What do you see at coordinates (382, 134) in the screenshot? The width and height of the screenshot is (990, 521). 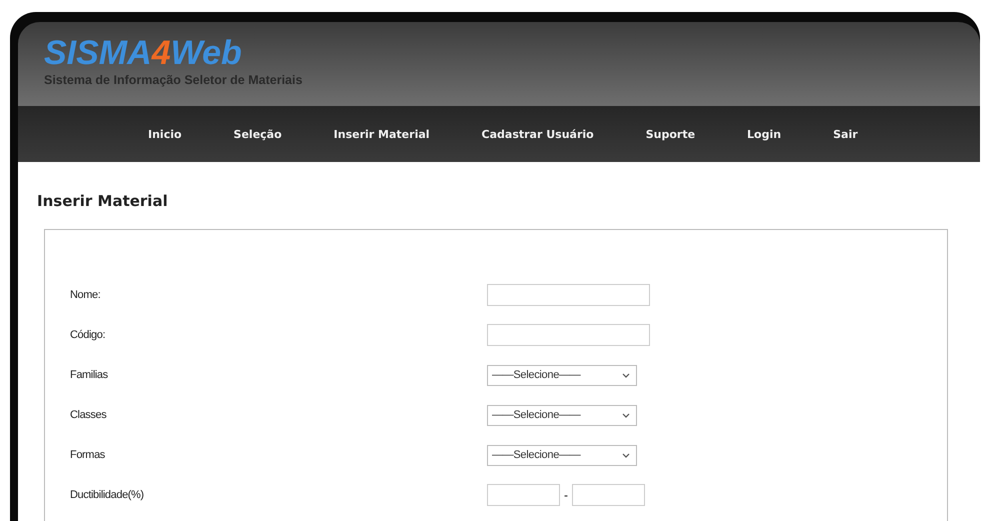 I see `nav-link: Inserir Material` at bounding box center [382, 134].